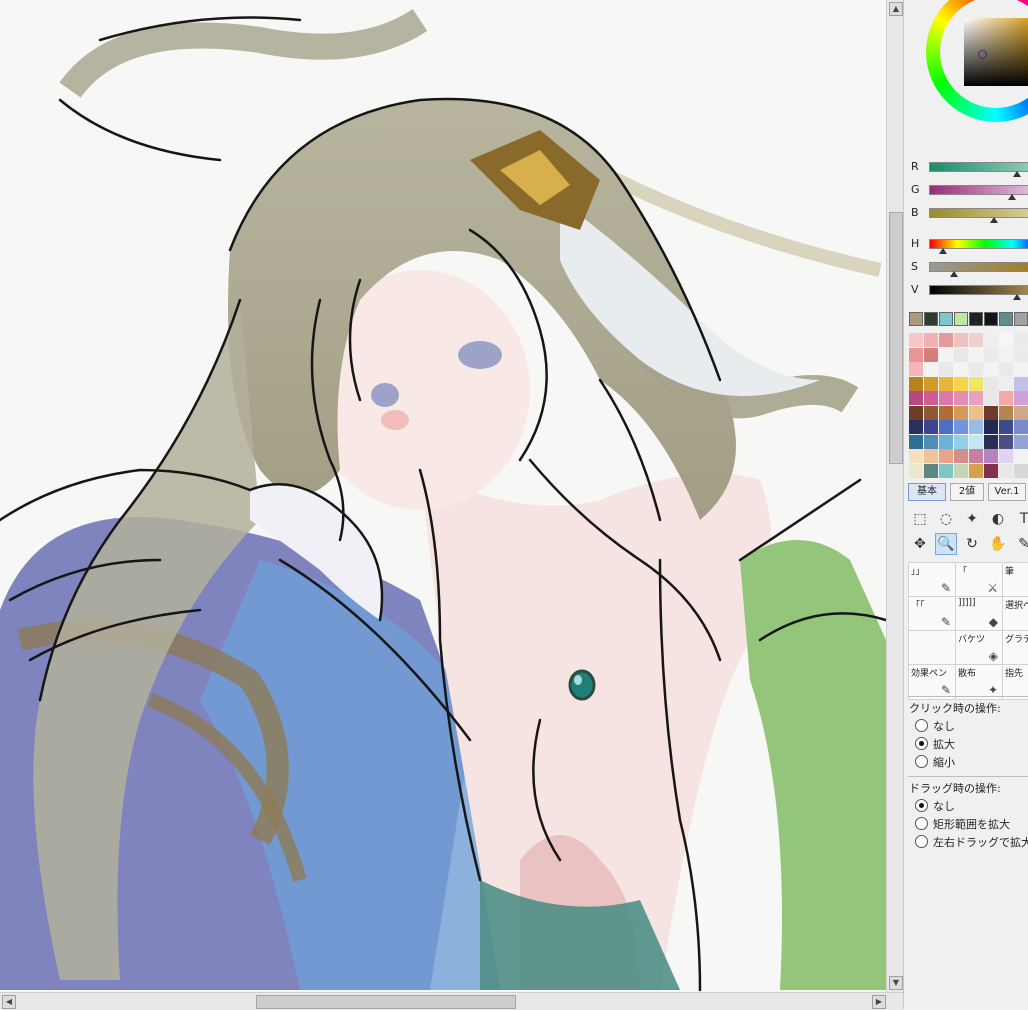 The width and height of the screenshot is (1028, 1010). I want to click on tab-binary: 2値, so click(967, 492).